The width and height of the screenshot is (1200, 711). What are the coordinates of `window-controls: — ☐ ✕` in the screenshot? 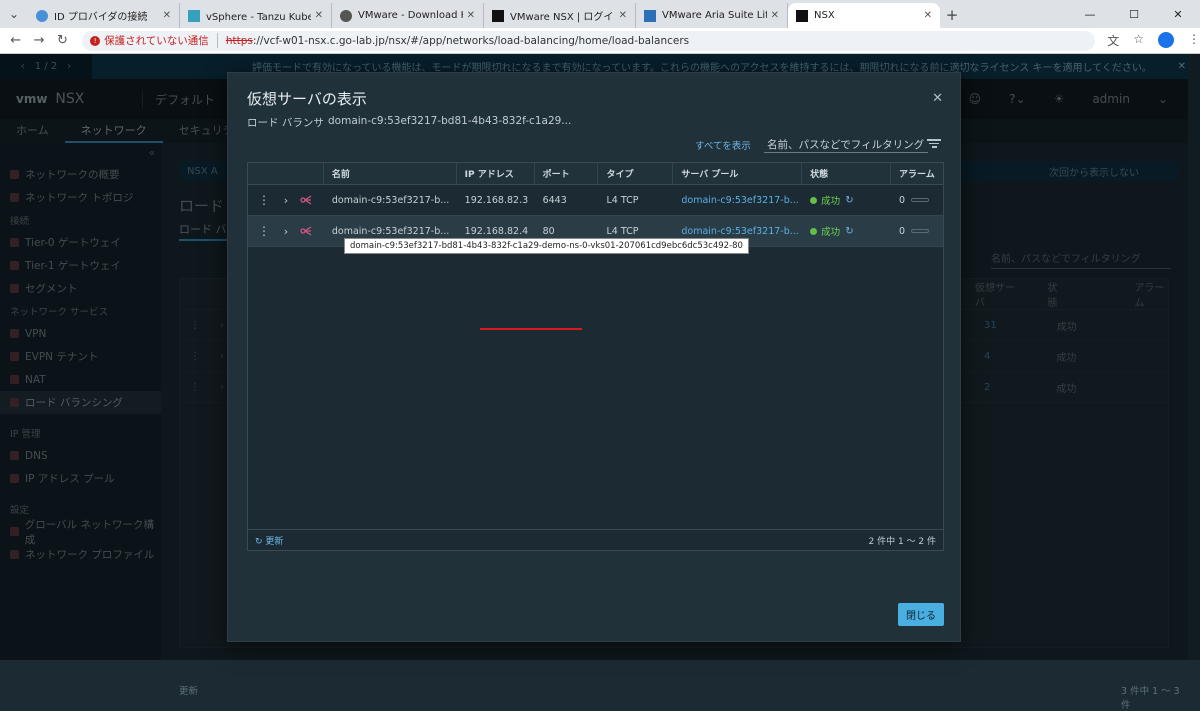 It's located at (1134, 14).